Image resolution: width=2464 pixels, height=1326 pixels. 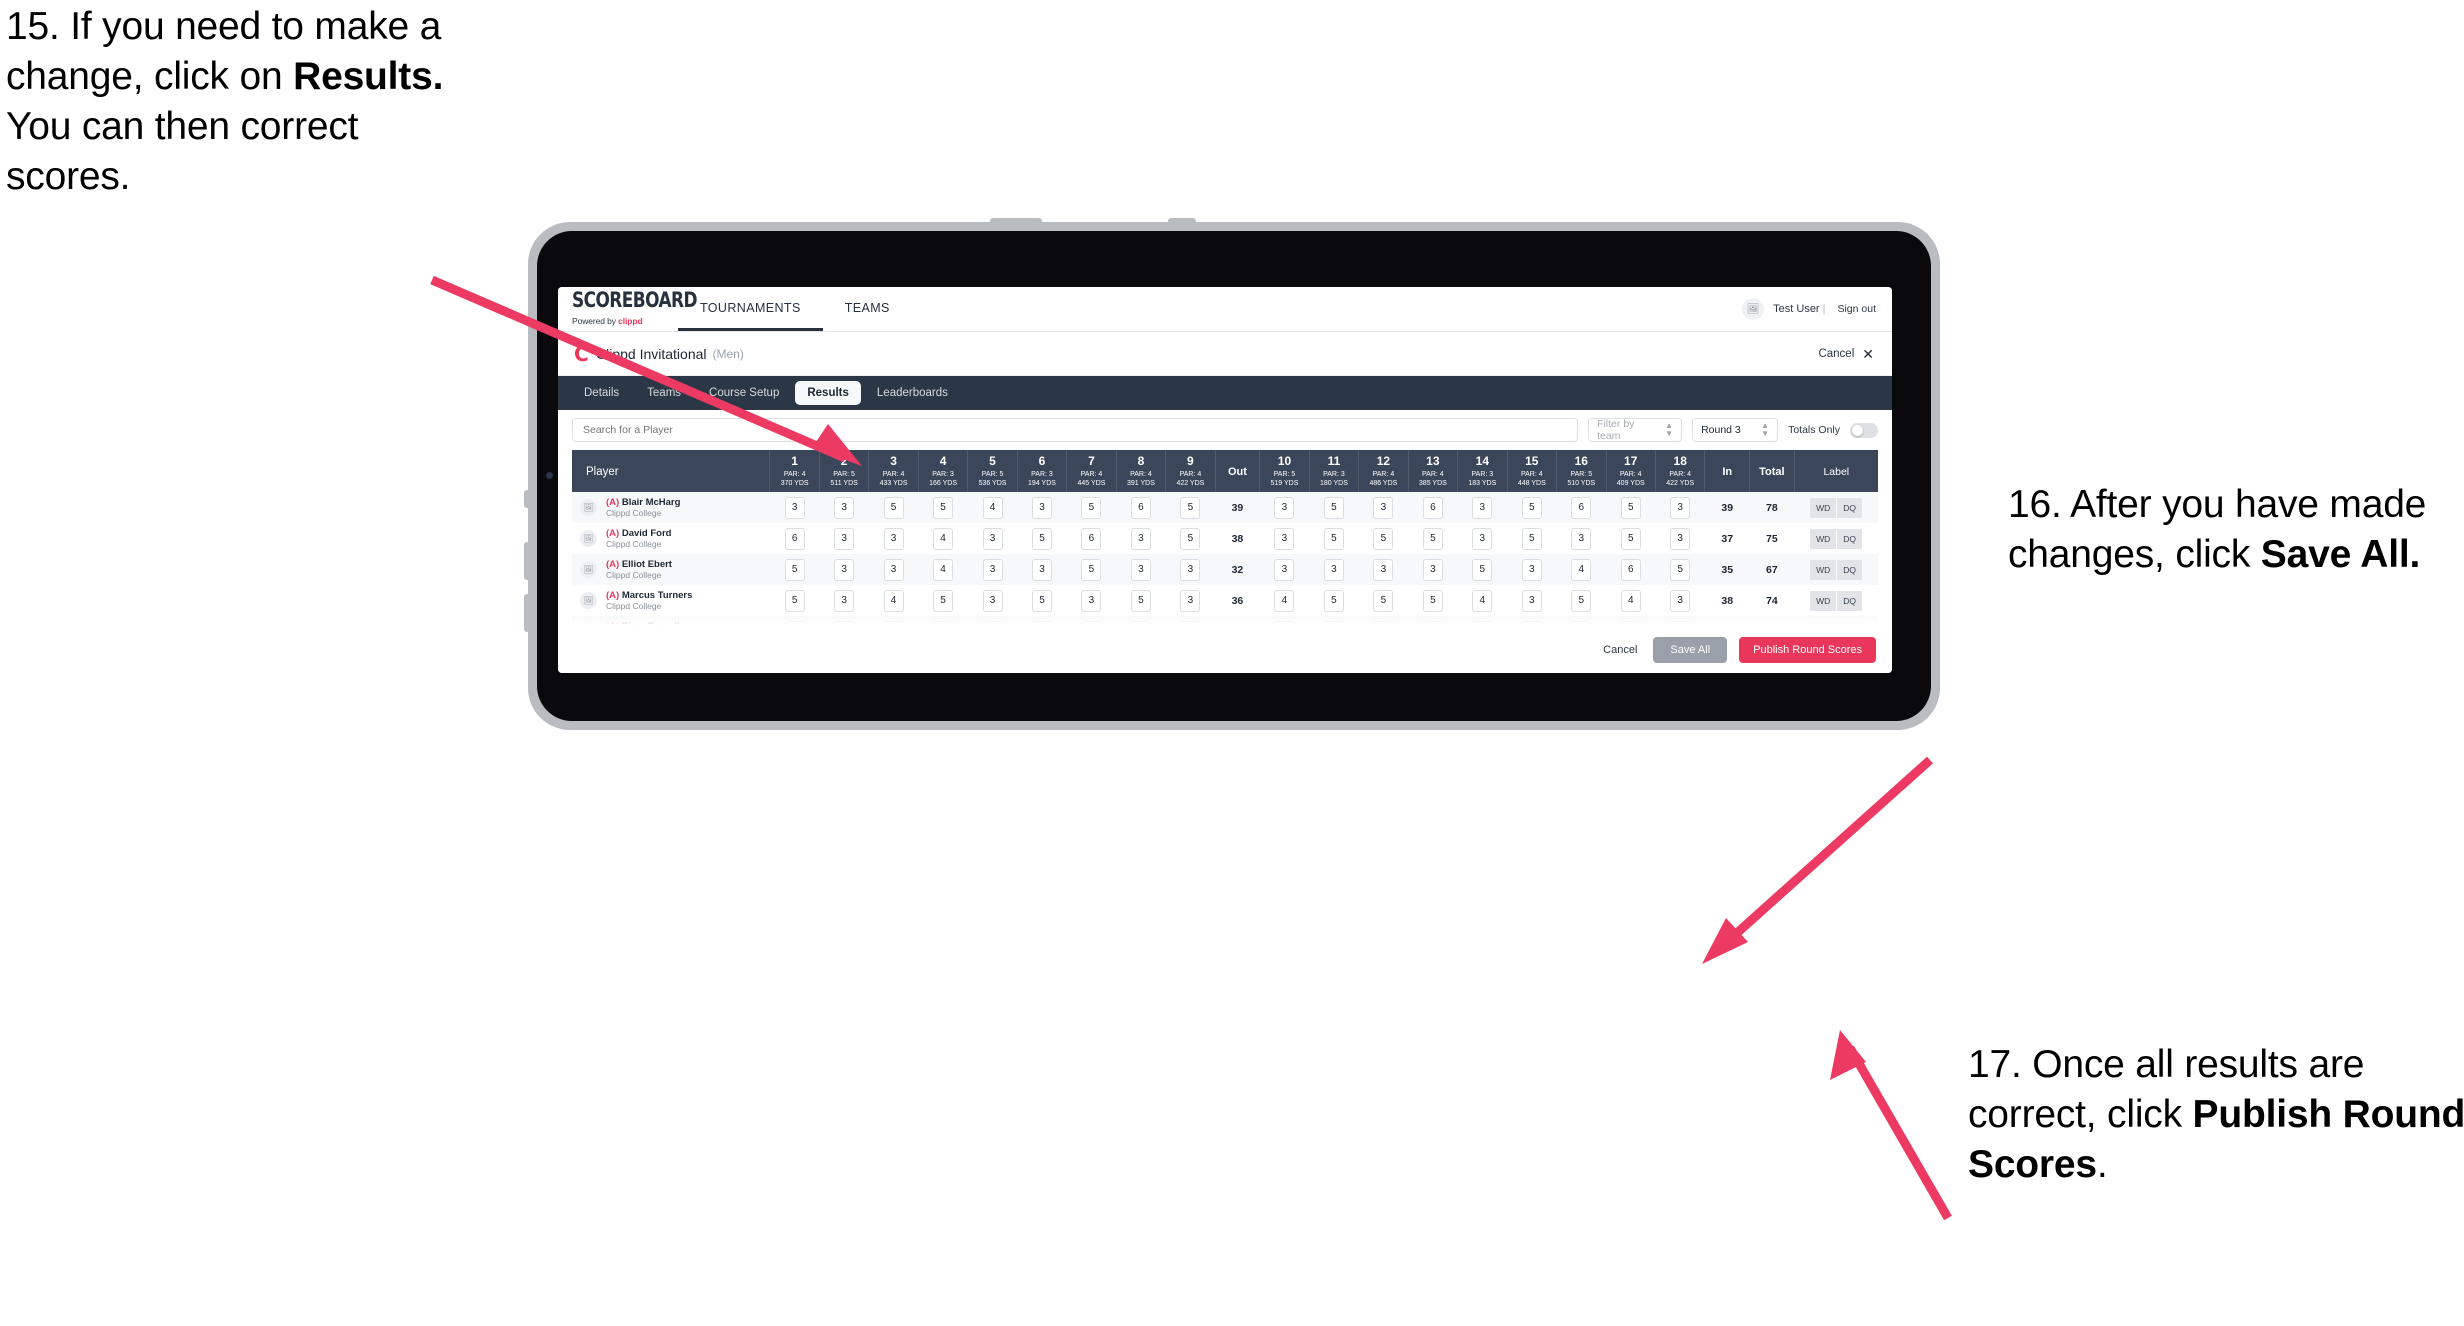 What do you see at coordinates (1284, 600) in the screenshot?
I see `score-cell-hole-10: 4` at bounding box center [1284, 600].